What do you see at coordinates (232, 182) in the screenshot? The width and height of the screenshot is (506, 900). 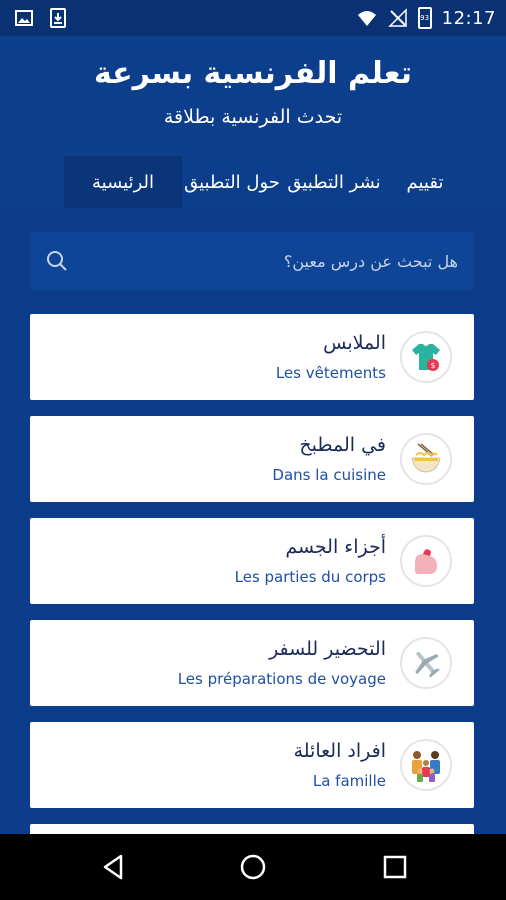 I see `tab-about: حول التطبيق` at bounding box center [232, 182].